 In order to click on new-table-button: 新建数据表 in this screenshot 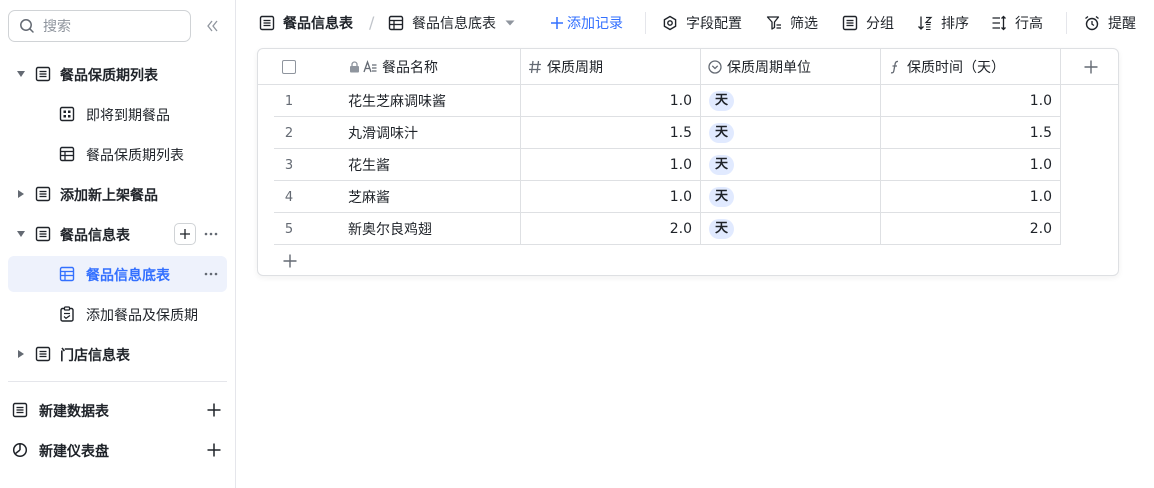, I will do `click(117, 410)`.